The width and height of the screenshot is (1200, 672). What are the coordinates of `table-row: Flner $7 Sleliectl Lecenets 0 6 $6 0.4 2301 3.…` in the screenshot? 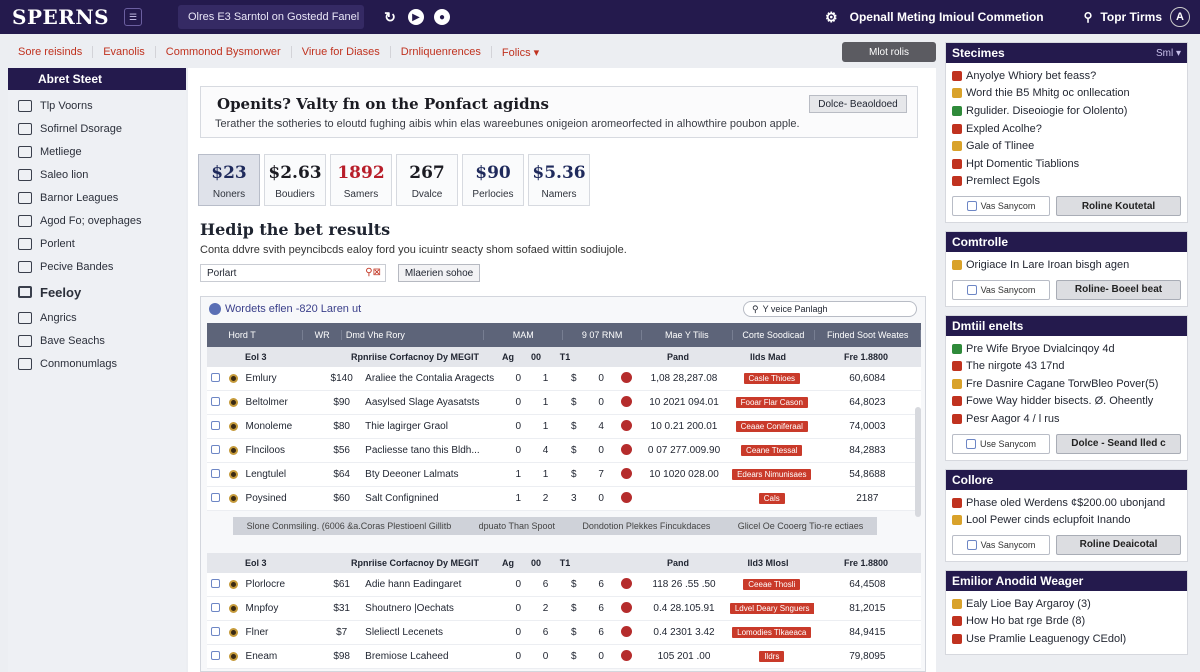 It's located at (564, 633).